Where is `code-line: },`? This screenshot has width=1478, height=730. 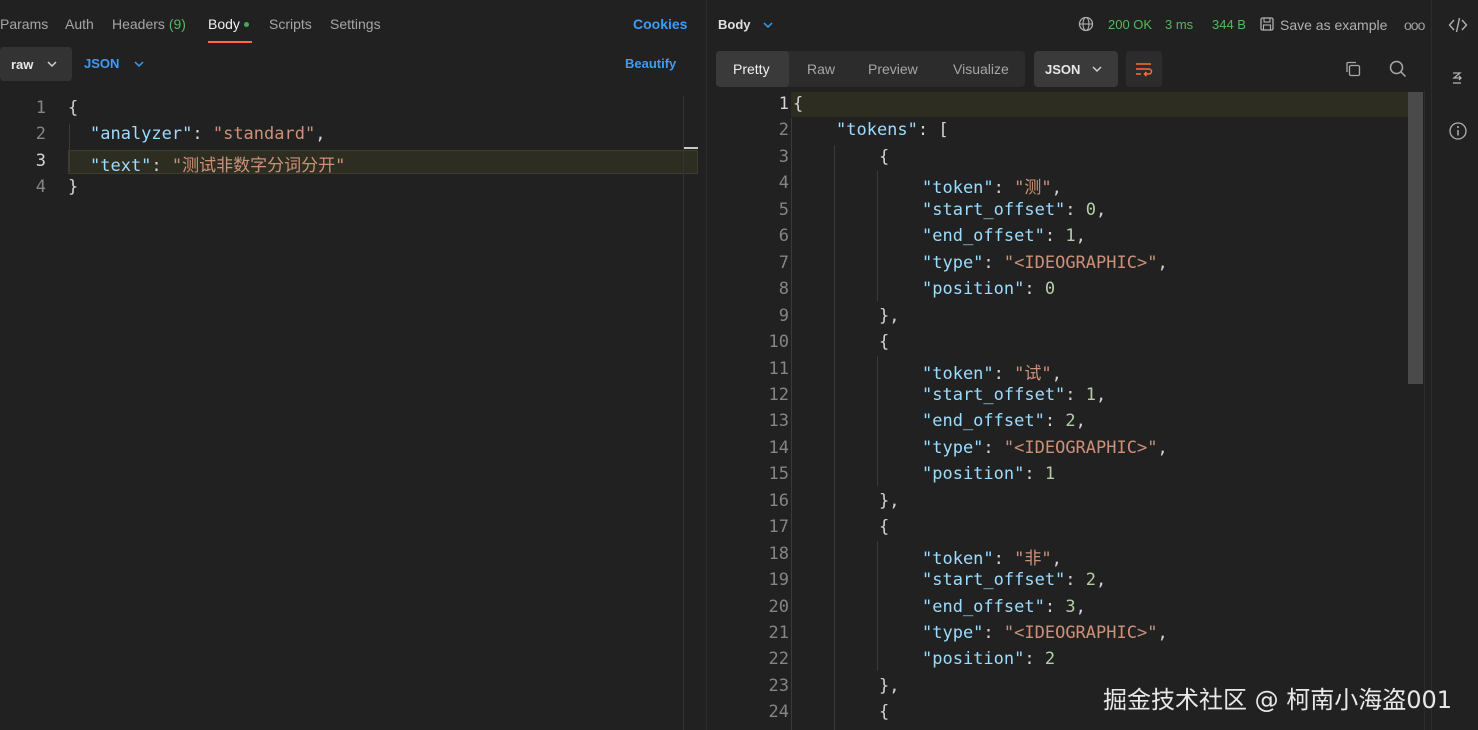
code-line: }, is located at coordinates (889, 686).